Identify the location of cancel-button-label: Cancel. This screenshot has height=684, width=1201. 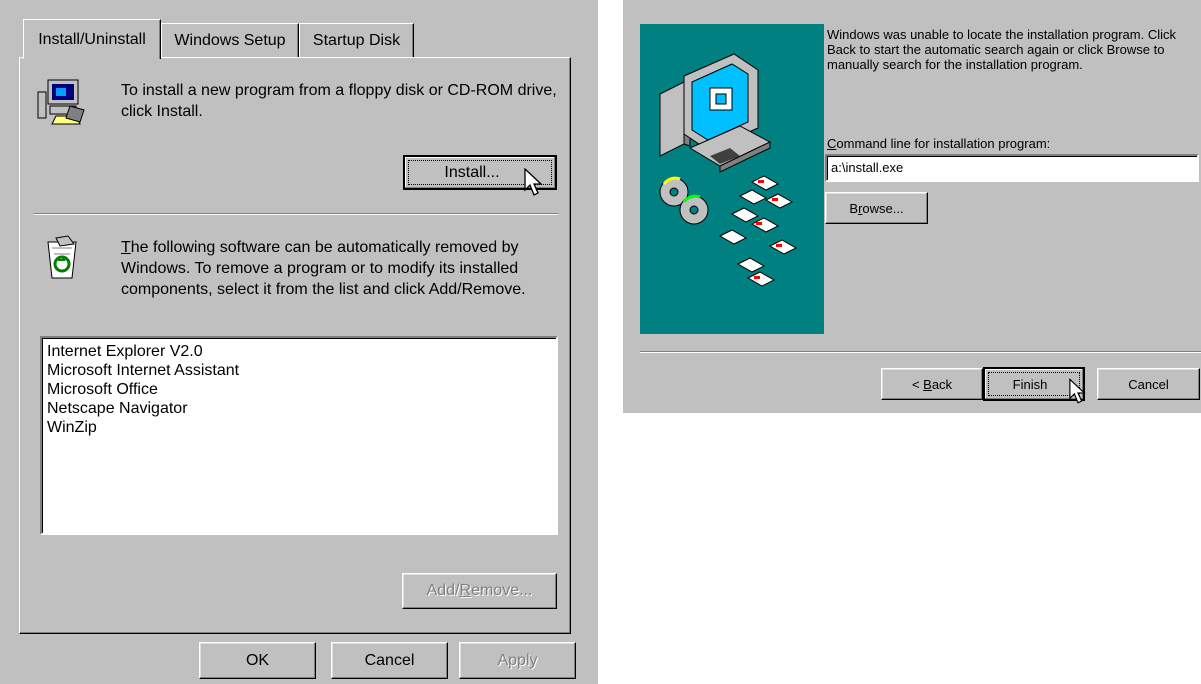
(389, 660).